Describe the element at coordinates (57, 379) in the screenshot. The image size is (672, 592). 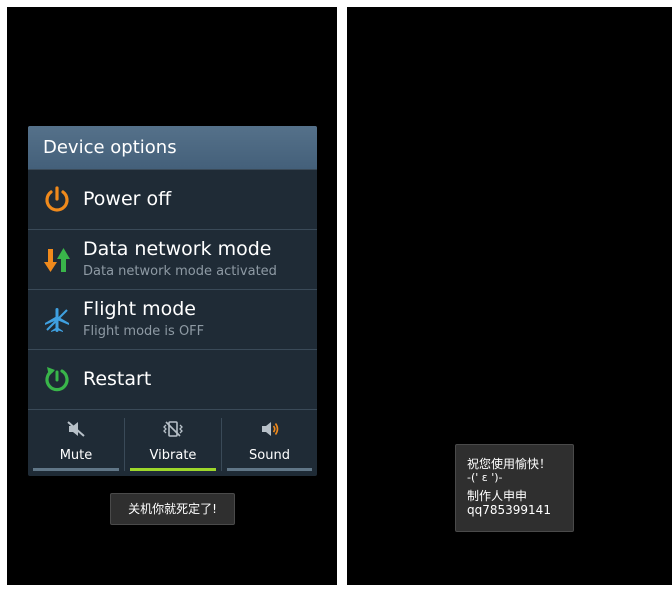
I see `restart-icon` at that location.